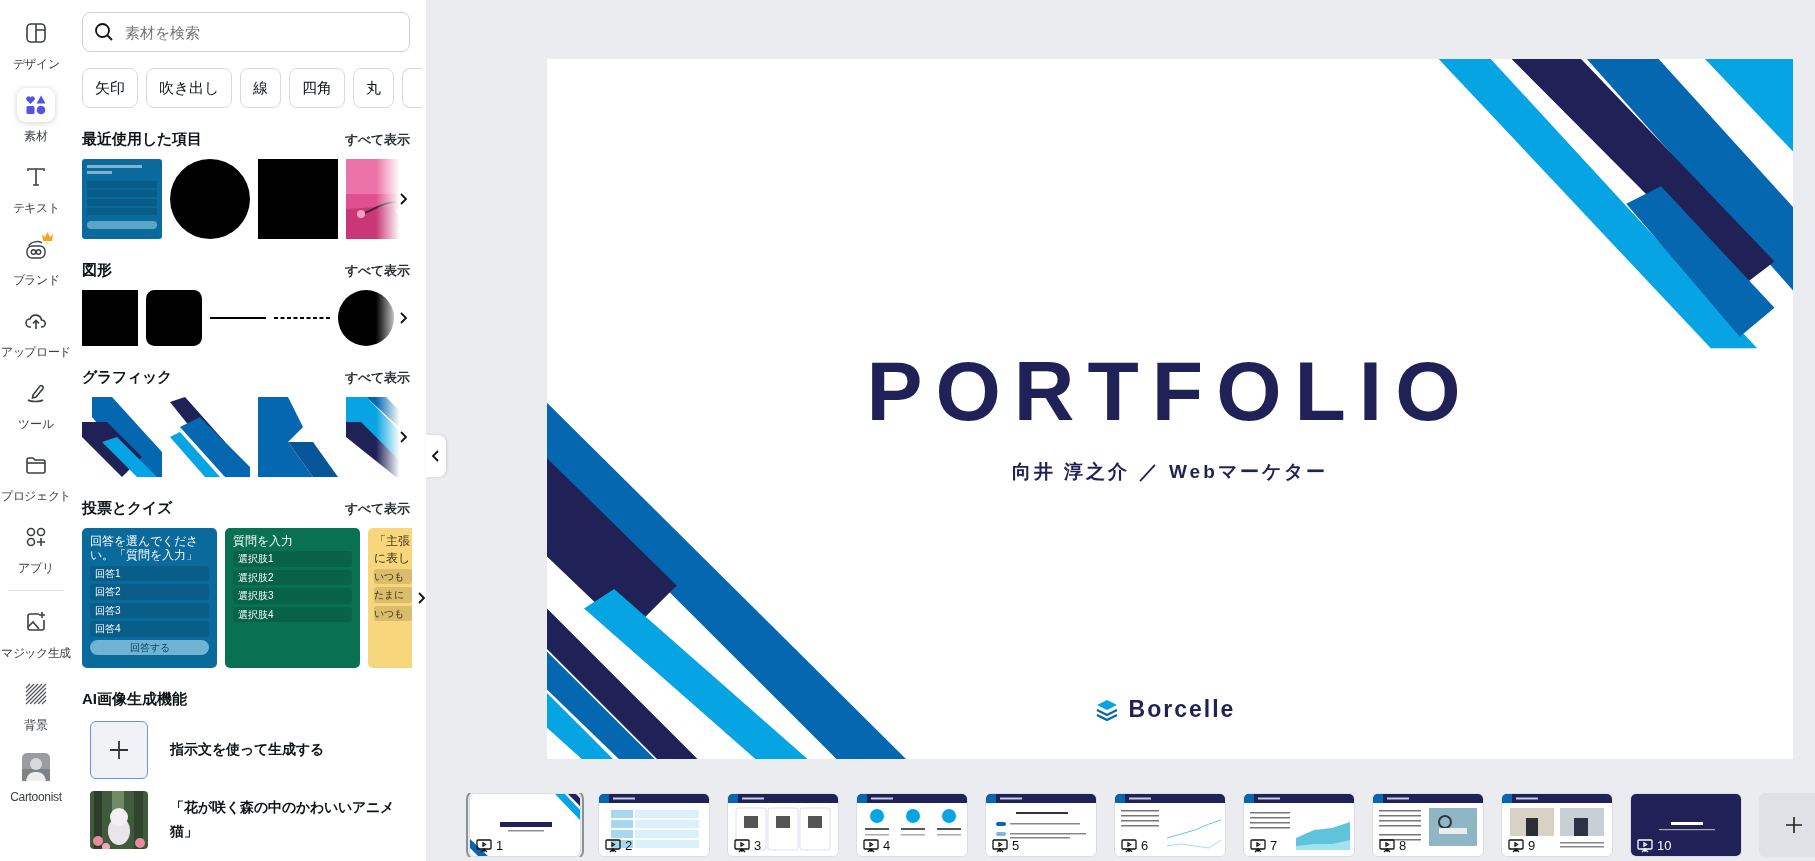 The height and width of the screenshot is (861, 1815). I want to click on sidebar-tab: 素材, so click(36, 116).